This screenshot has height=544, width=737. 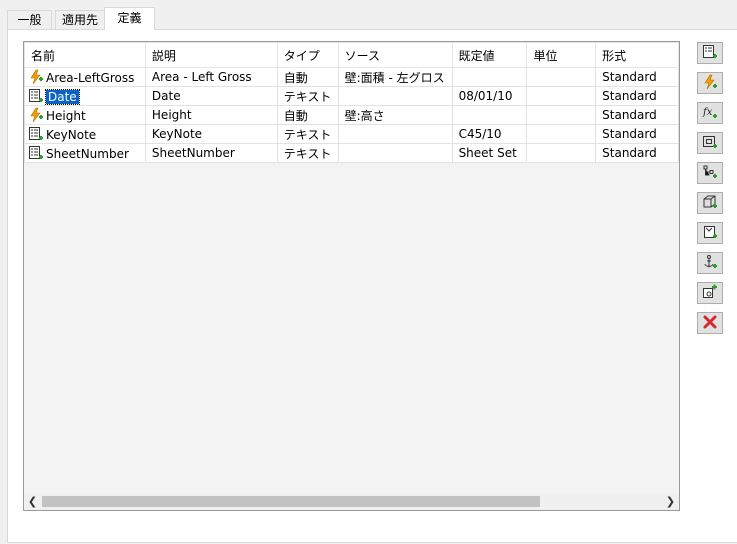 I want to click on property-name: SheetNumber, so click(x=87, y=154).